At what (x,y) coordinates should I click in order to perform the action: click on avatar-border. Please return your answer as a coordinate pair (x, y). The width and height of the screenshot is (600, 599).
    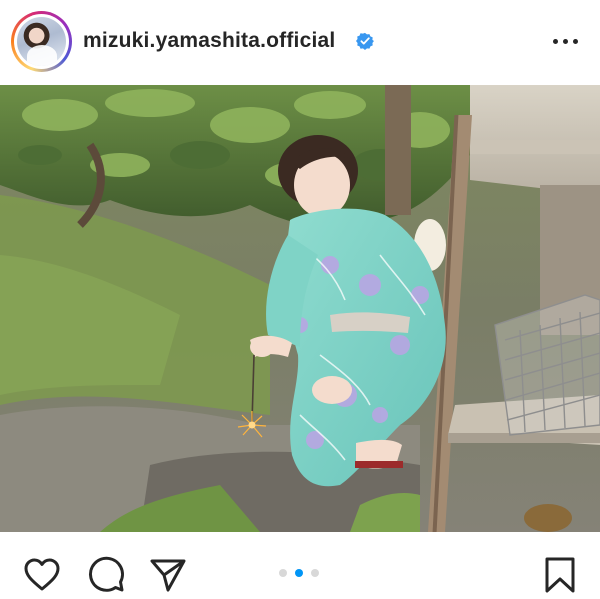
    Looking at the image, I should click on (41, 41).